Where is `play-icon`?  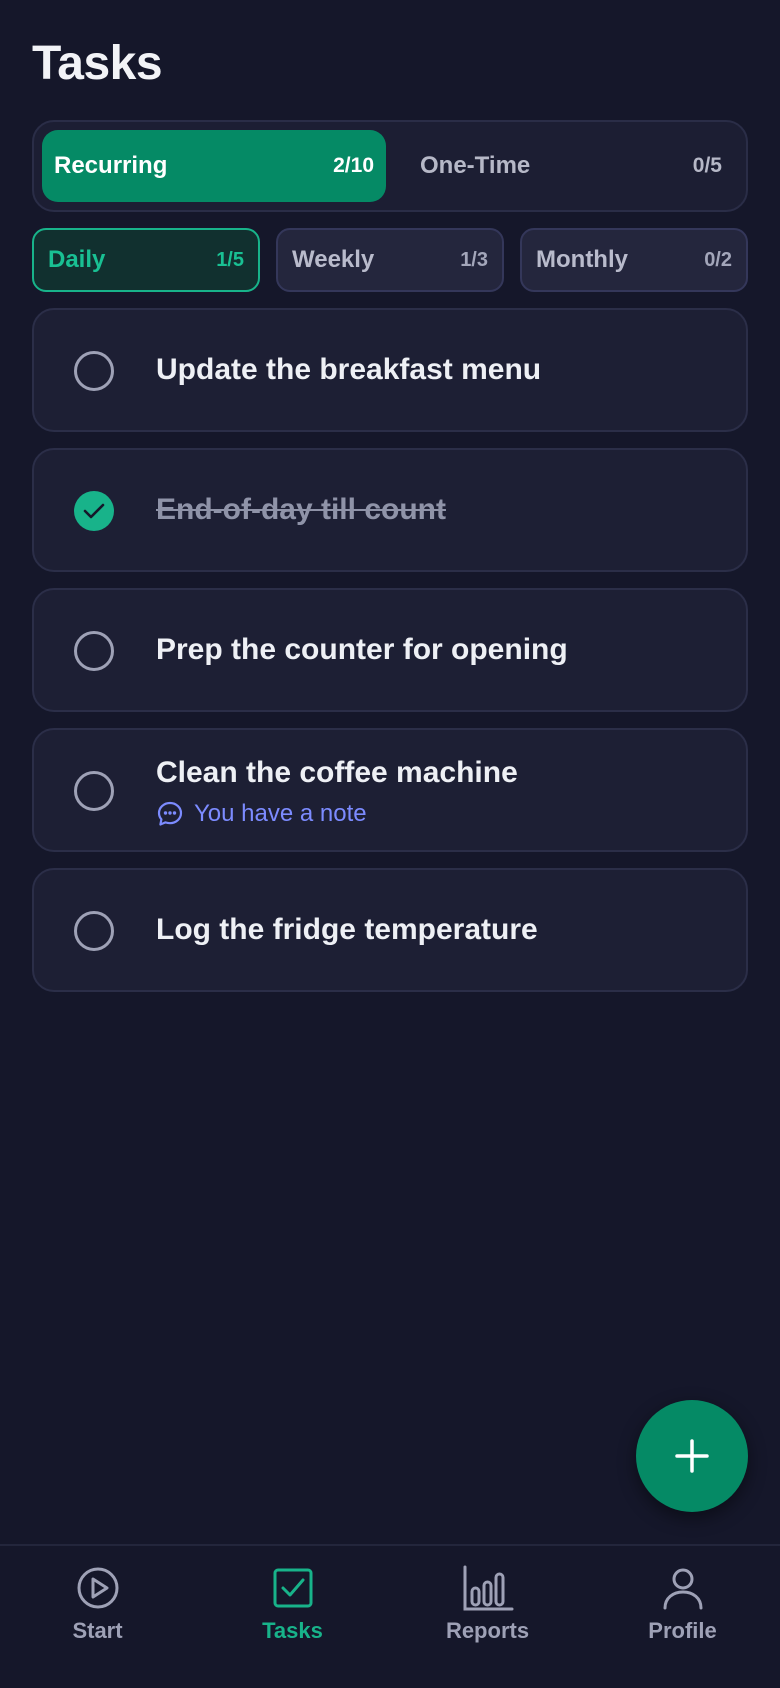 play-icon is located at coordinates (97, 1588).